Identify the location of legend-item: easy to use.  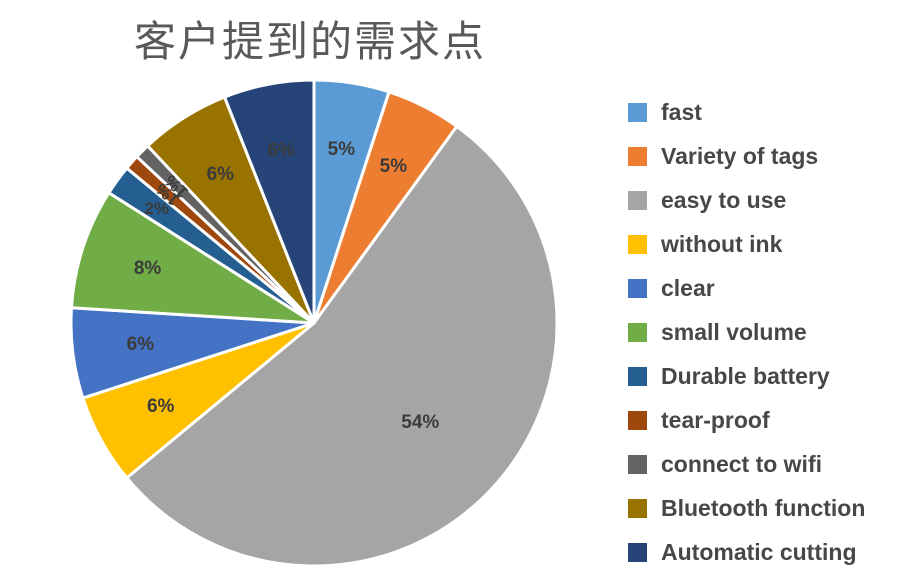
(766, 200).